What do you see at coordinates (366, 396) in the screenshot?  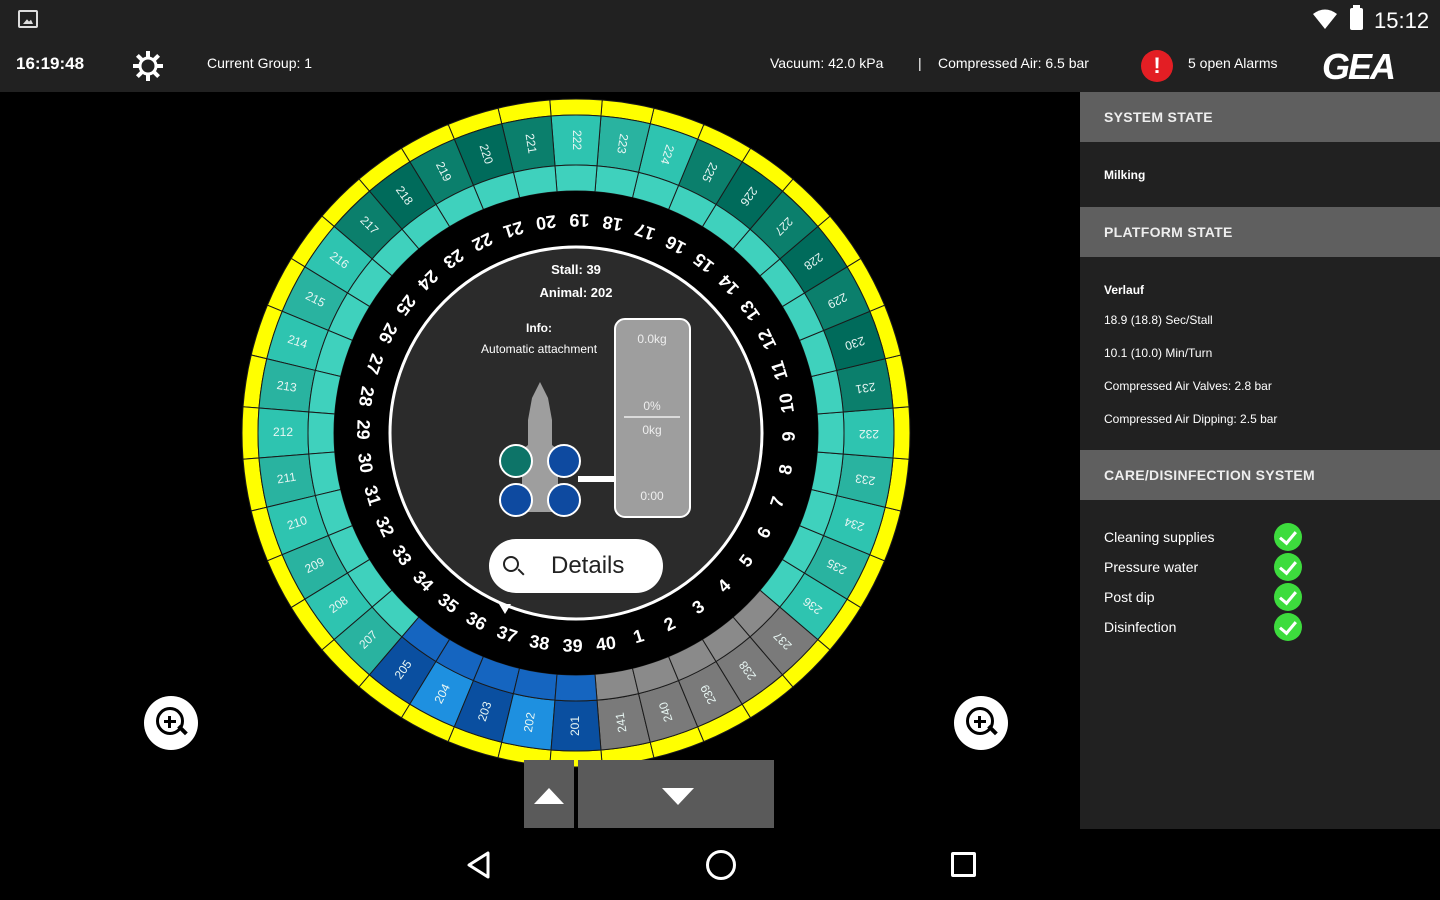 I see `stall-number: 28` at bounding box center [366, 396].